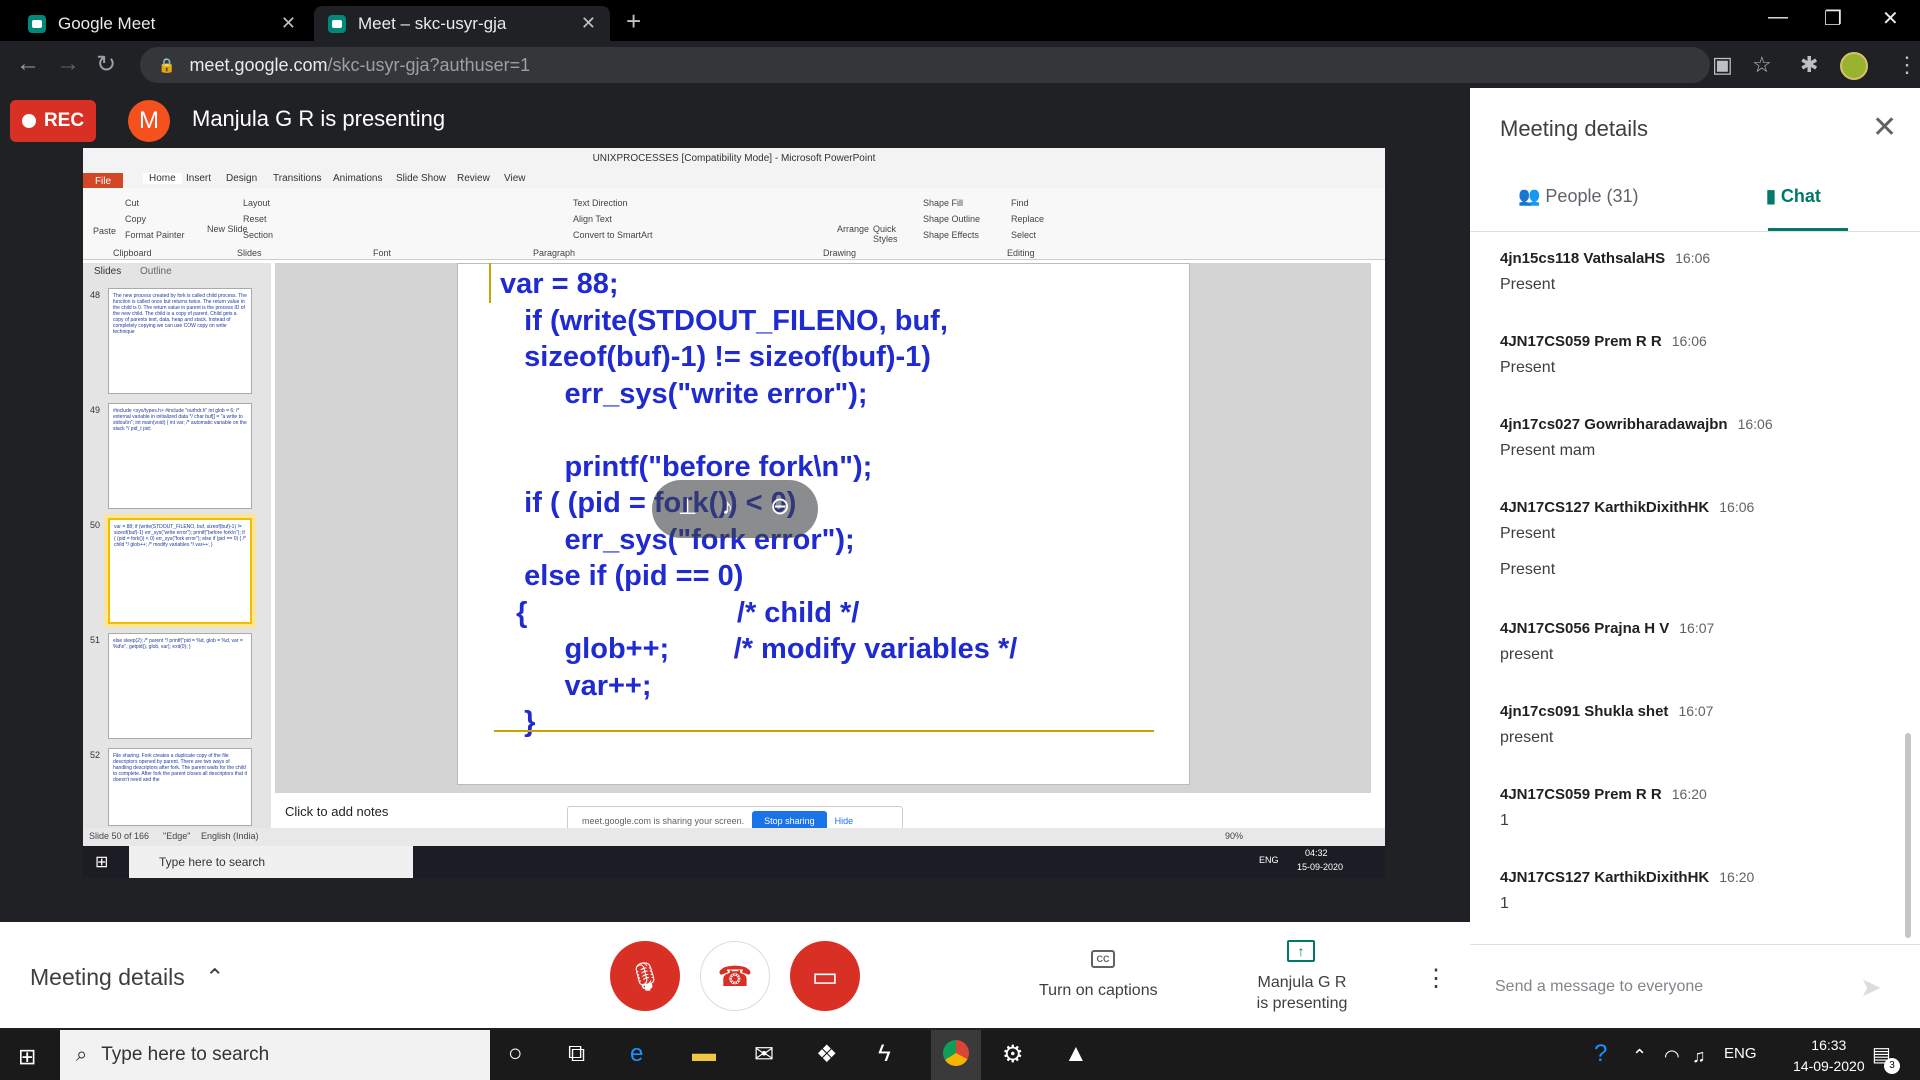 This screenshot has height=1080, width=1920. I want to click on chat-scrollbar, so click(1908, 835).